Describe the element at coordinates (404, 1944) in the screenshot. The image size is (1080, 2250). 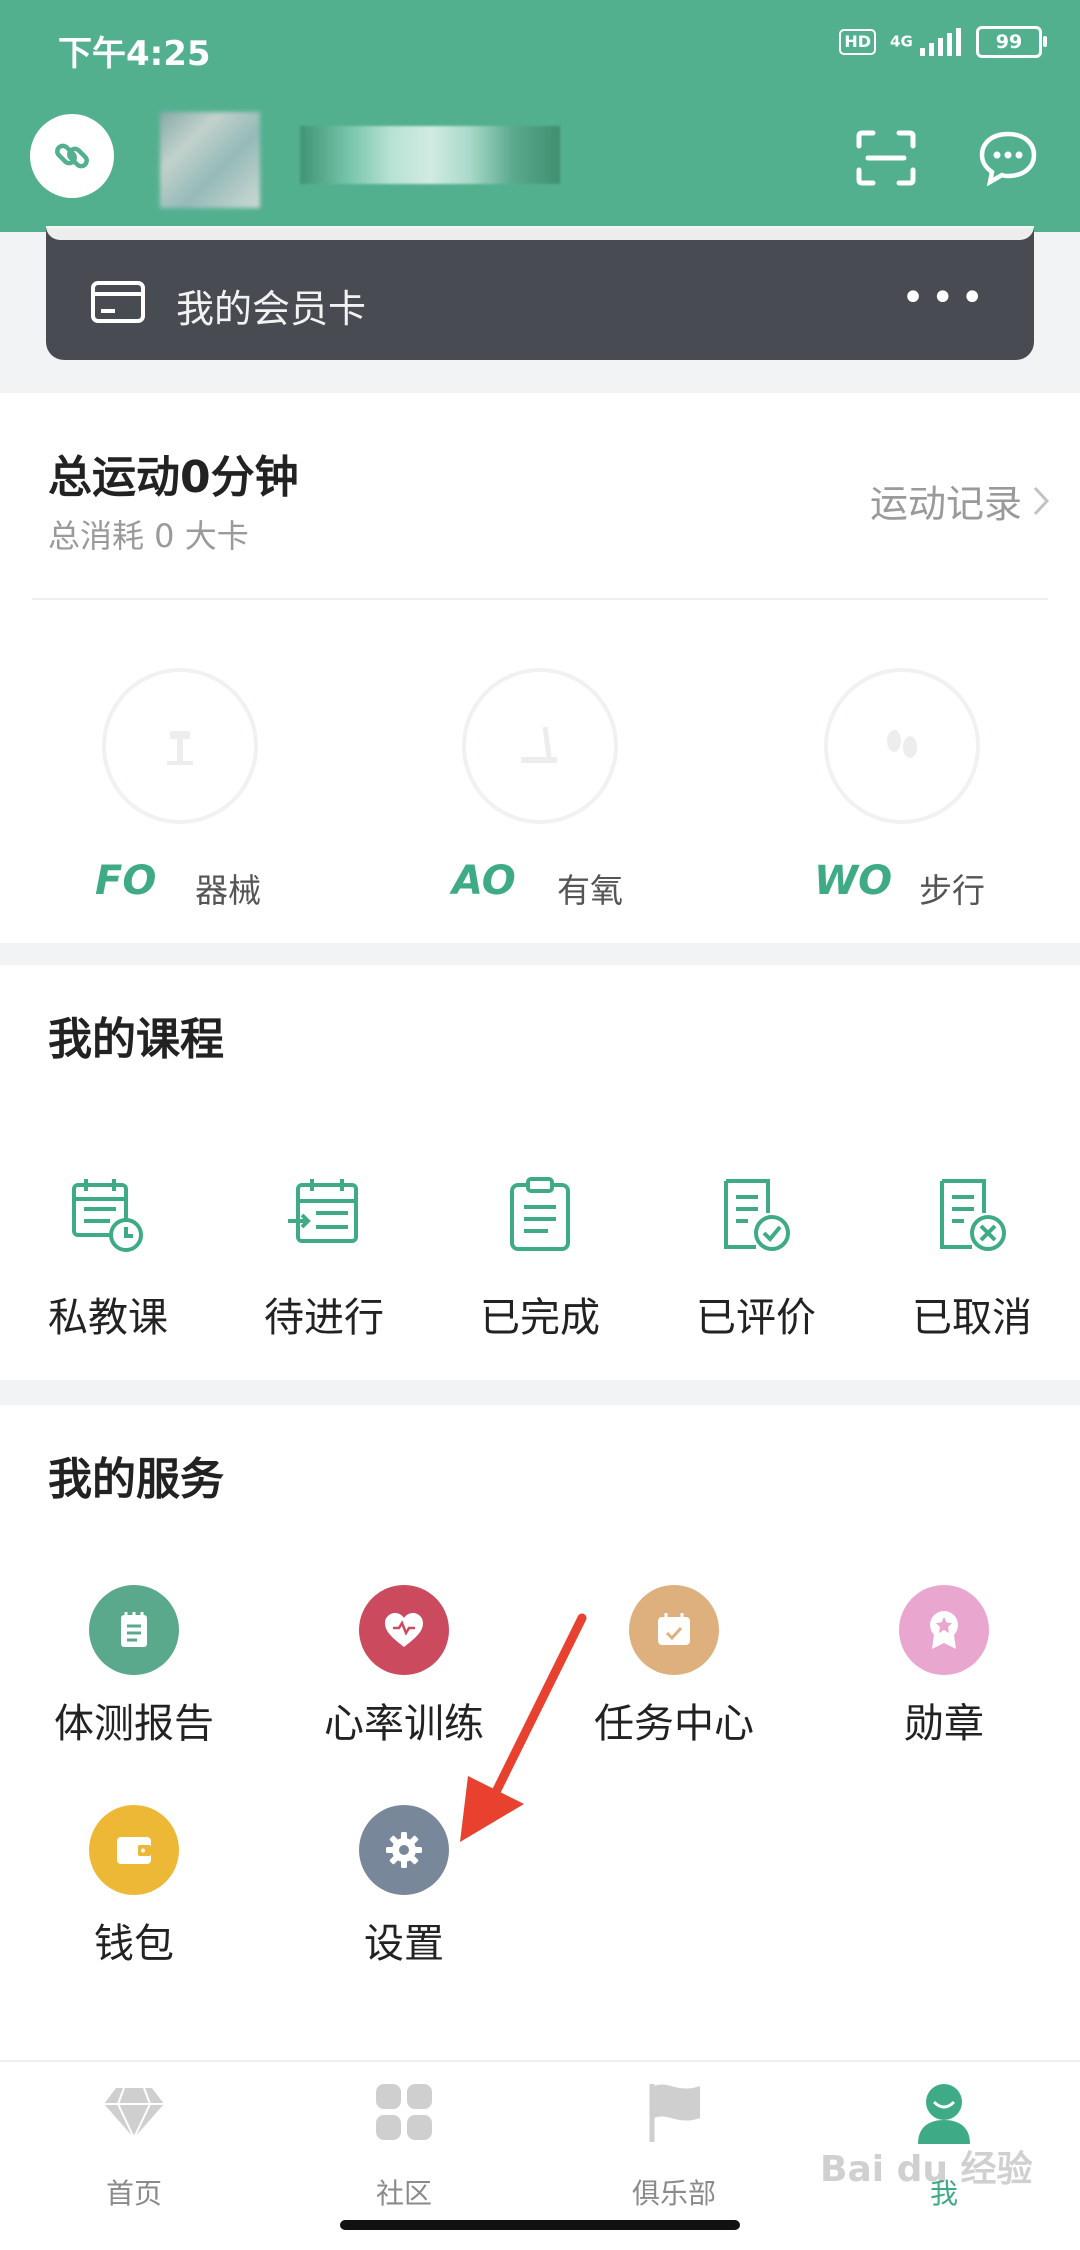
I see `service-label: 设置` at that location.